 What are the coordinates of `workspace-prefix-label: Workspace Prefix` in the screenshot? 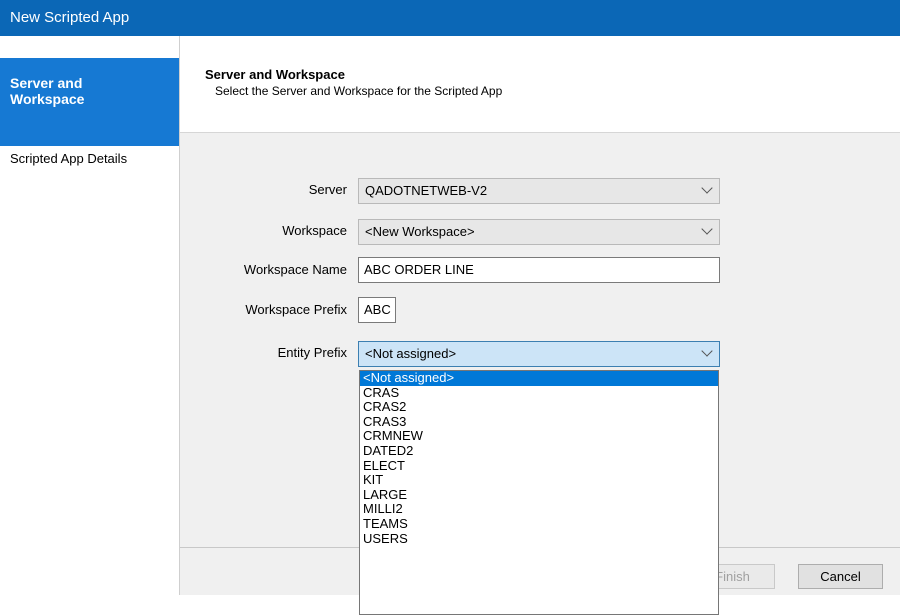 It's located at (296, 309).